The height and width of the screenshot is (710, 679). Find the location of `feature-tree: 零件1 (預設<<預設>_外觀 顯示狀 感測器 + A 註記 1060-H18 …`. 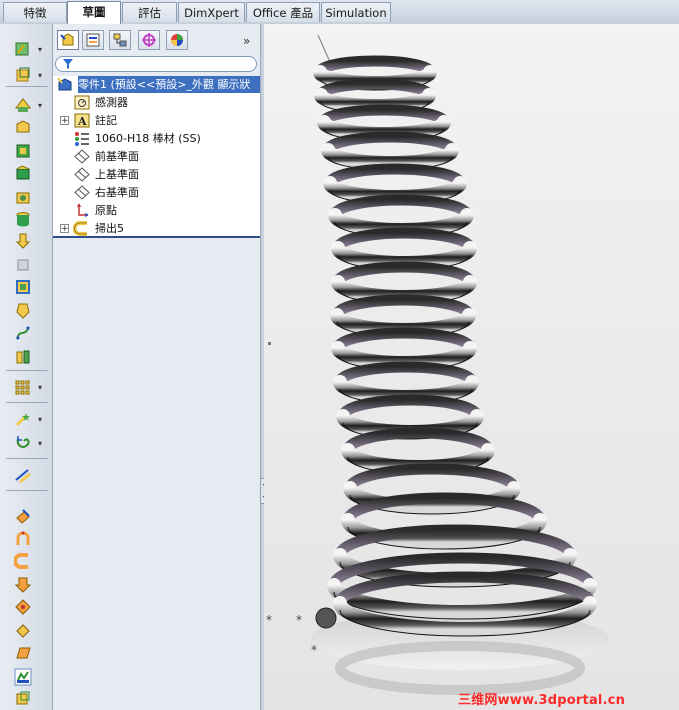

feature-tree: 零件1 (預設<<預設>_外觀 顯示狀 感測器 + A 註記 1060-H18 … is located at coordinates (157, 157).